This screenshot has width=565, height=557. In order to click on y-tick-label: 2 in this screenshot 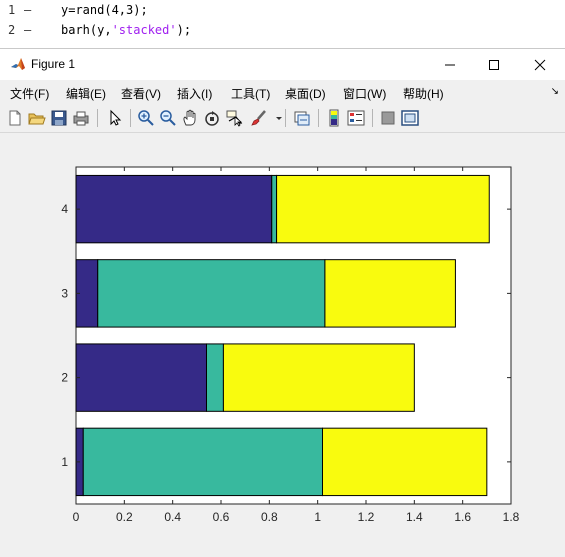, I will do `click(64, 378)`.